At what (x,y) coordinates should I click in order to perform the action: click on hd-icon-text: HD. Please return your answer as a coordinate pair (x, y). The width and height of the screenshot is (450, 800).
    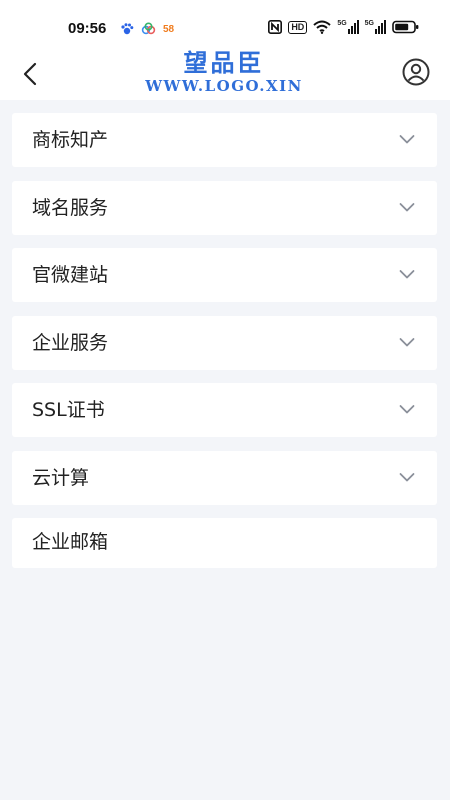
    Looking at the image, I should click on (298, 26).